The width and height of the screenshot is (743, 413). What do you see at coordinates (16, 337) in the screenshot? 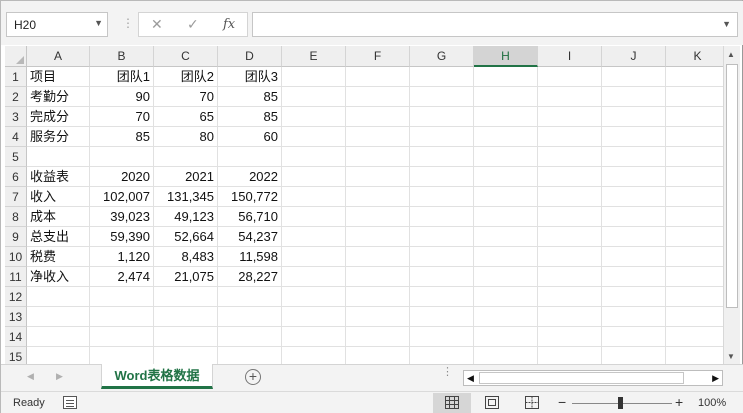
I see `row-header-14: 14` at bounding box center [16, 337].